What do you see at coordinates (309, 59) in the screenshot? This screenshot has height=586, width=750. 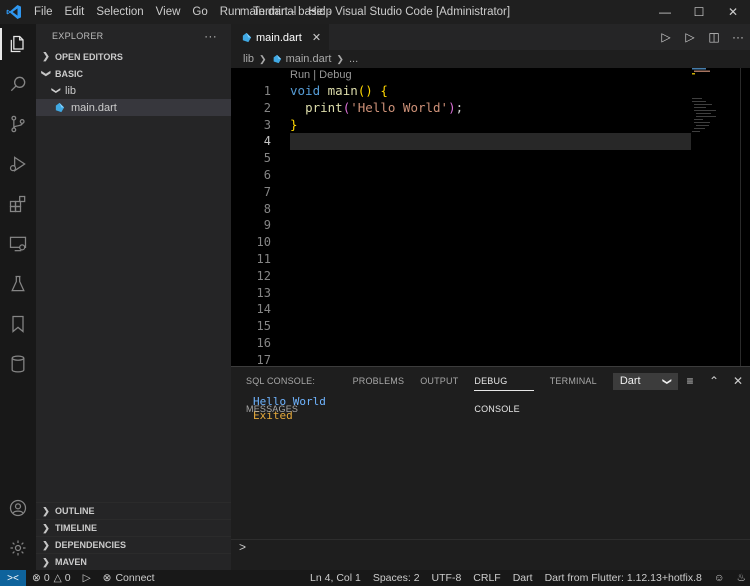 I see `breadcrumb-file: main.dart` at bounding box center [309, 59].